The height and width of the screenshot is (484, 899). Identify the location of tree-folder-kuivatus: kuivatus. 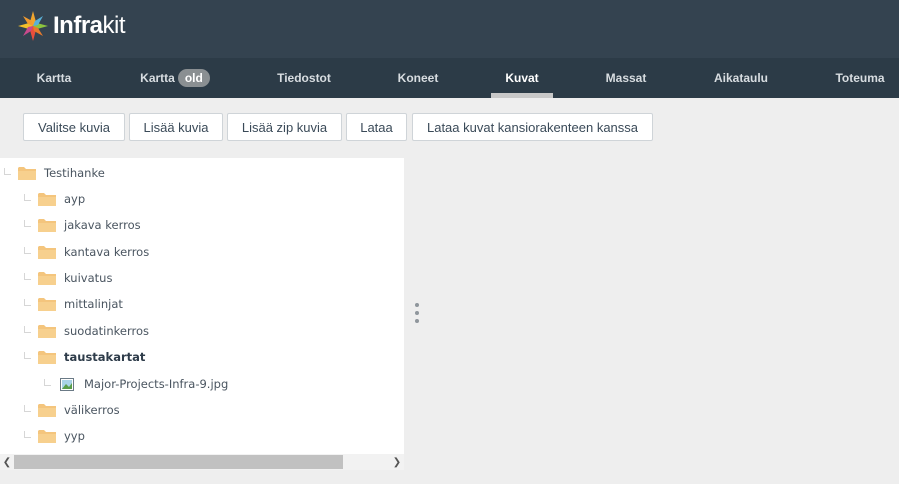
(75, 278).